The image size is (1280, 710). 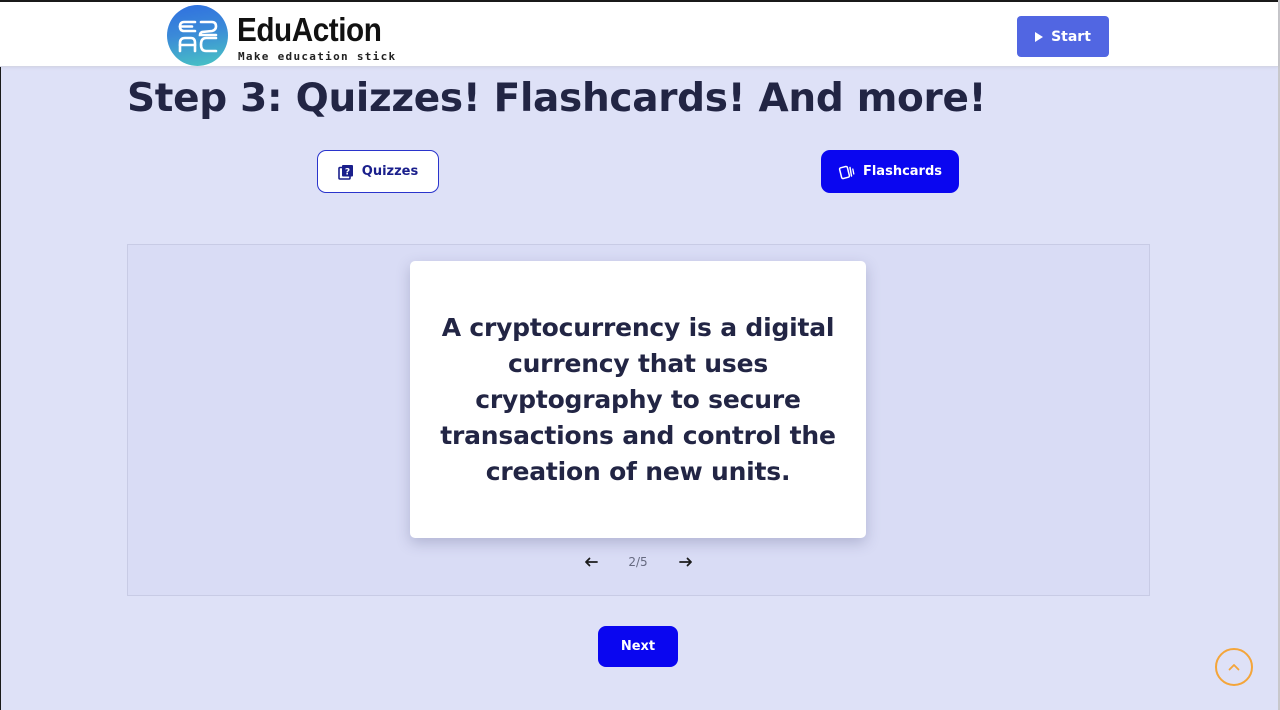 I want to click on eduaction-logo-badge, so click(x=197, y=35).